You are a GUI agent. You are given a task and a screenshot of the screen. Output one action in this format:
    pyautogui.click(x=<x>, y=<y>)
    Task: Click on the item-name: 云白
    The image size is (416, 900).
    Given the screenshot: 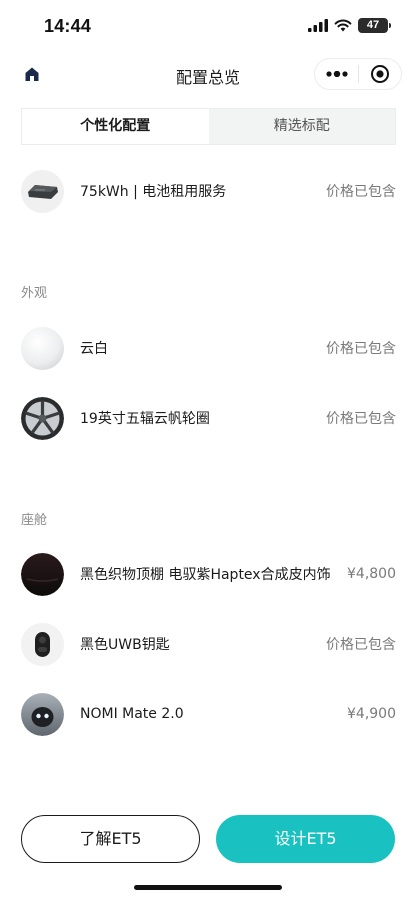 What is the action you would take?
    pyautogui.click(x=94, y=349)
    